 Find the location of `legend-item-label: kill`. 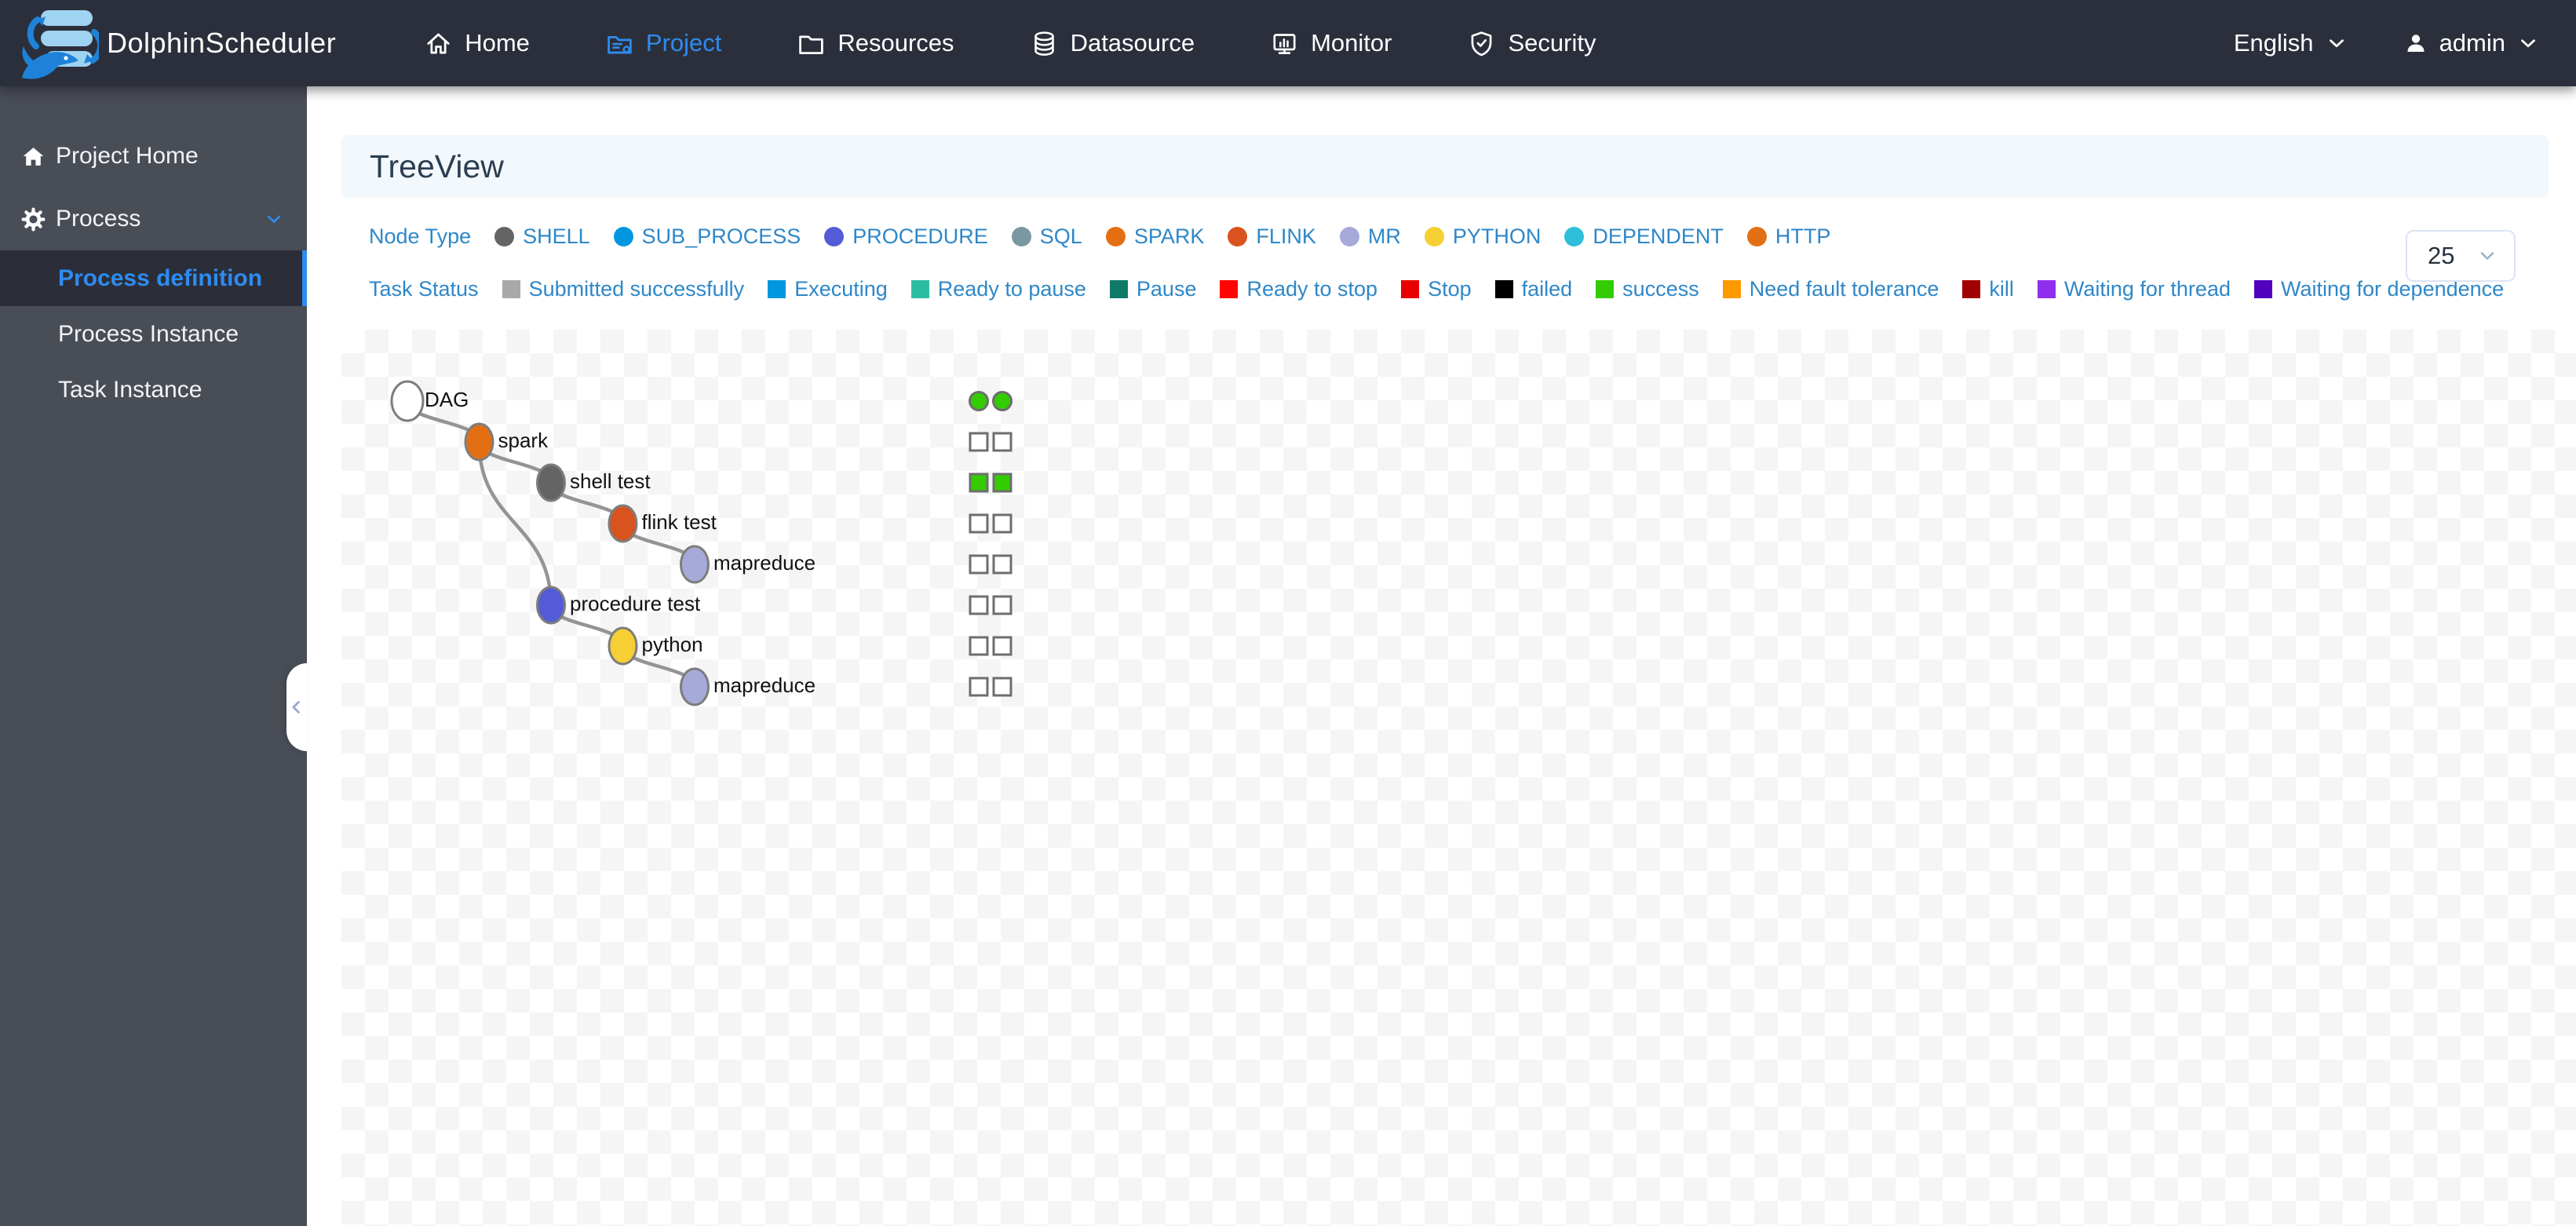

legend-item-label: kill is located at coordinates (2001, 289).